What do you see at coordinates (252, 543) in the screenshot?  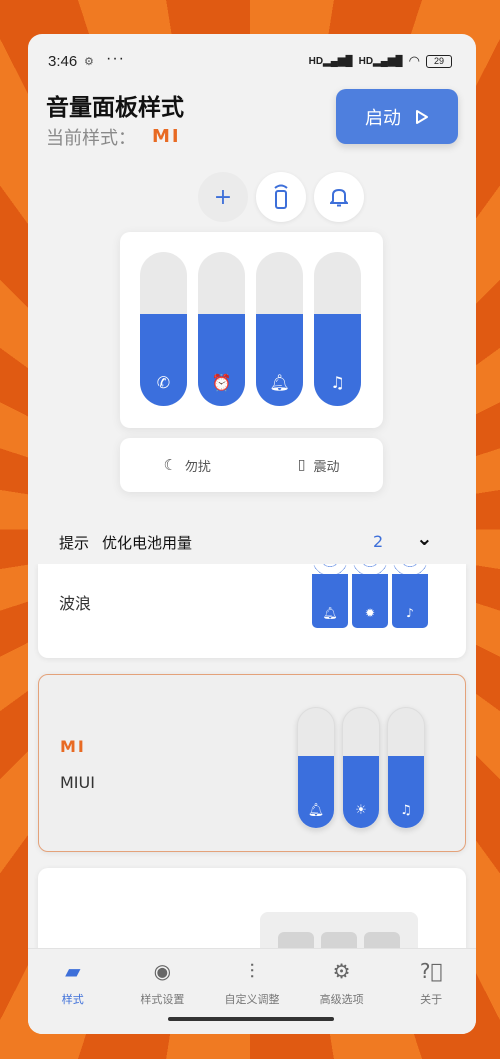 I see `tip-bar: 提示 优化电池用量 2 ⌄` at bounding box center [252, 543].